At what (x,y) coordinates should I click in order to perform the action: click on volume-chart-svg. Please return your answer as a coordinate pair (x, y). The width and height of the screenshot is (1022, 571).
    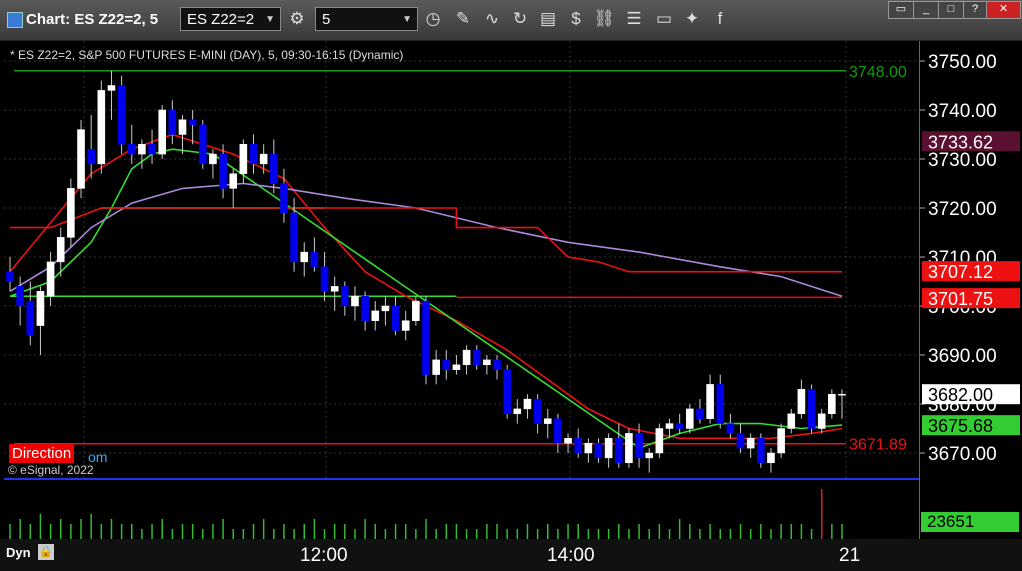
    Looking at the image, I should click on (426, 514).